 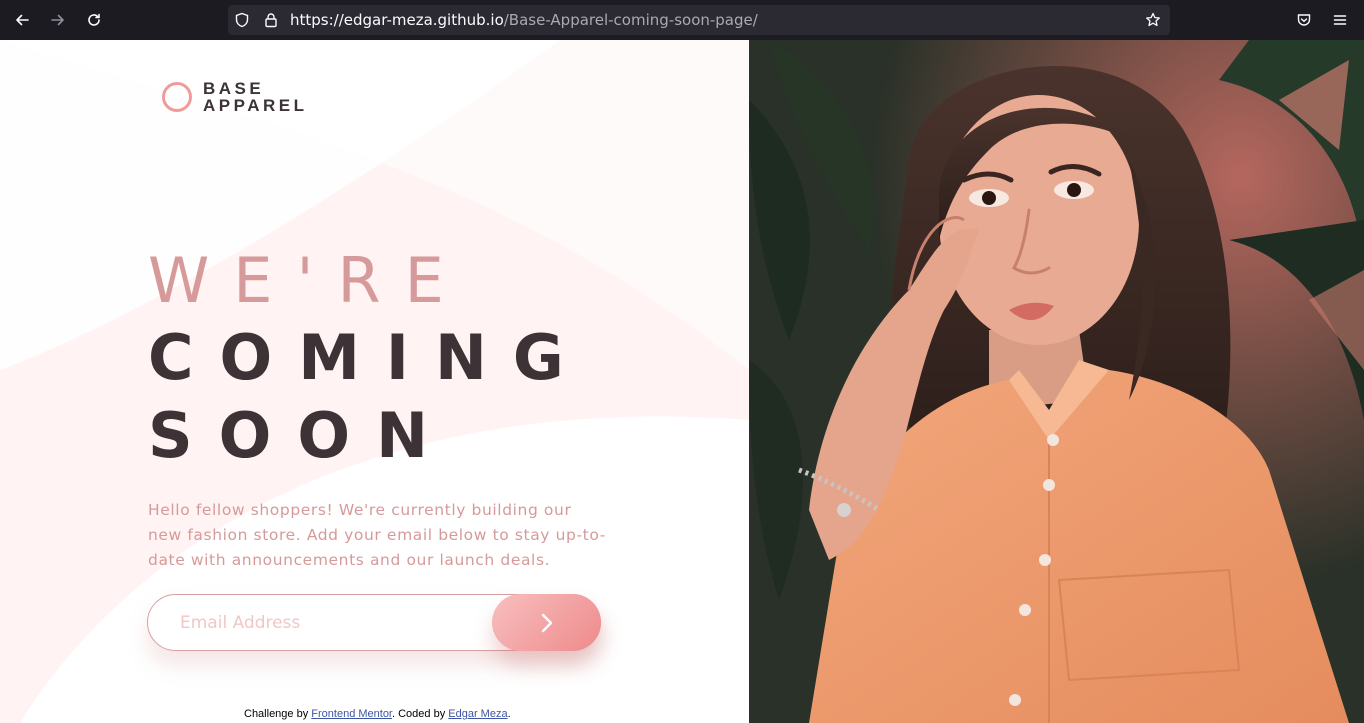 I want to click on back-icon, so click(x=22, y=20).